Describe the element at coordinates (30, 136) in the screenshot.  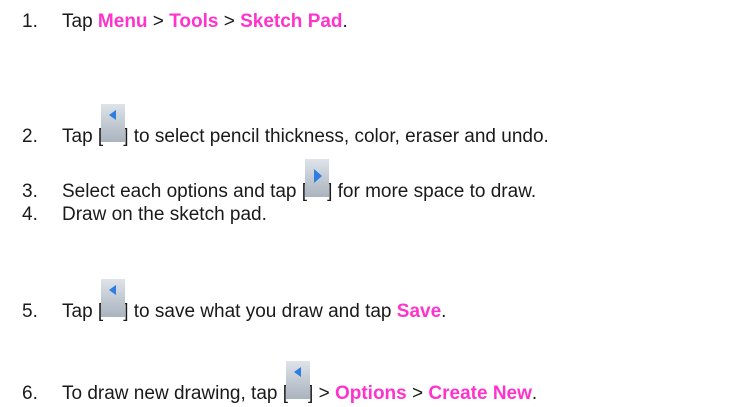
I see `step-number: 2.` at that location.